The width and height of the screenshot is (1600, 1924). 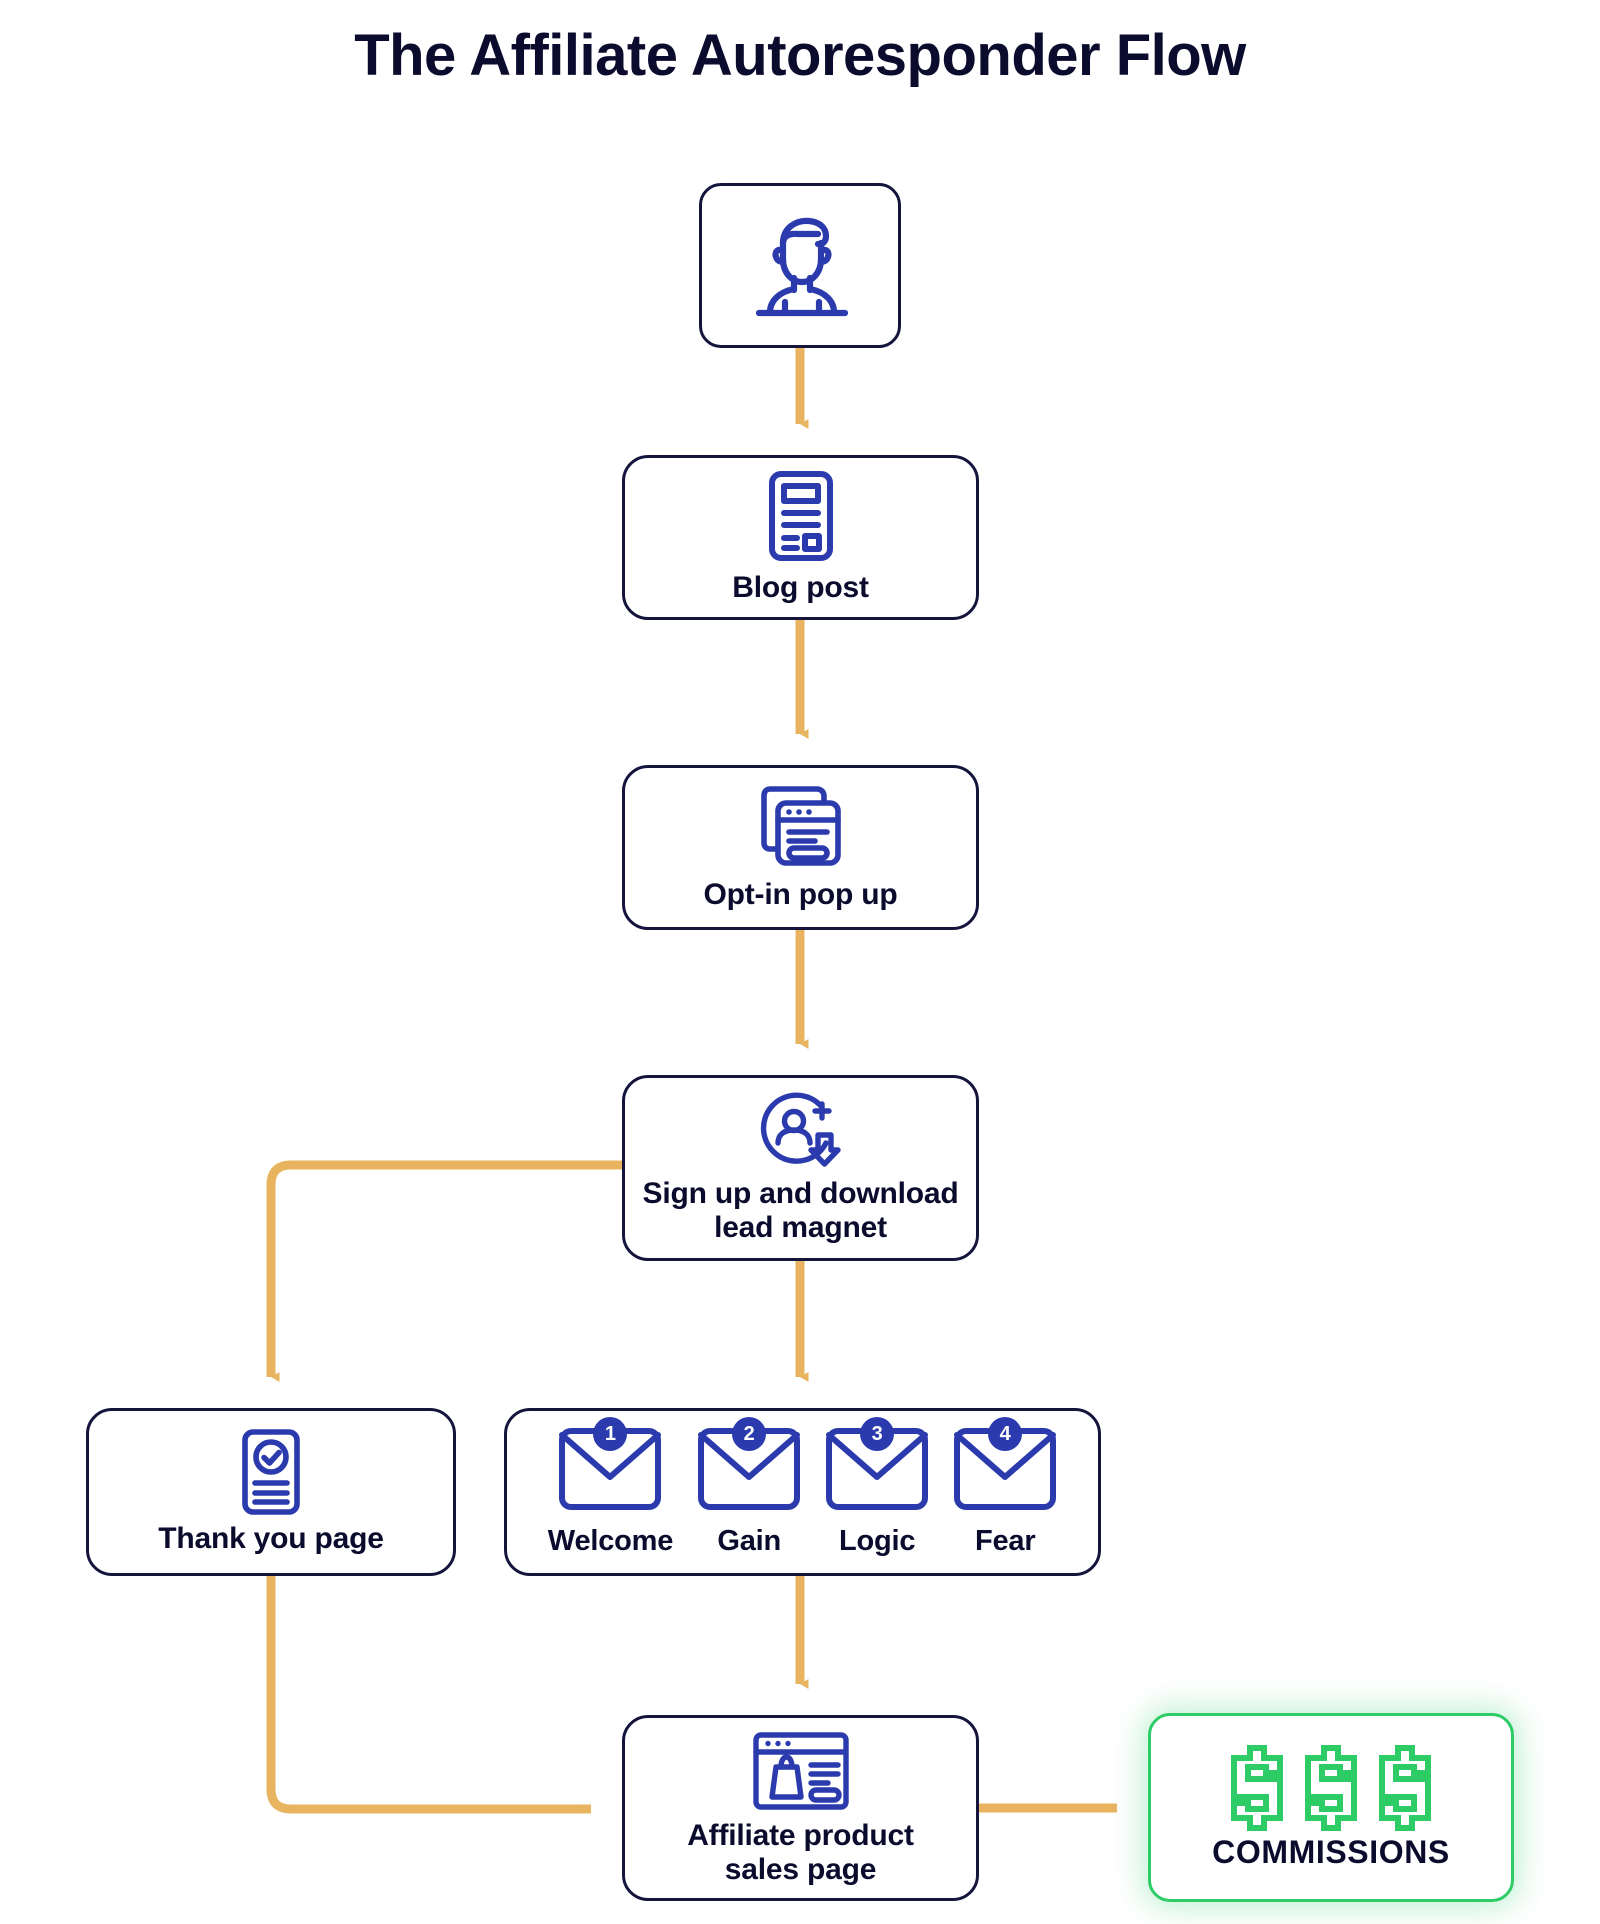 I want to click on node-signup-lead-magnet: Sign up and download lead magnet, so click(x=800, y=1168).